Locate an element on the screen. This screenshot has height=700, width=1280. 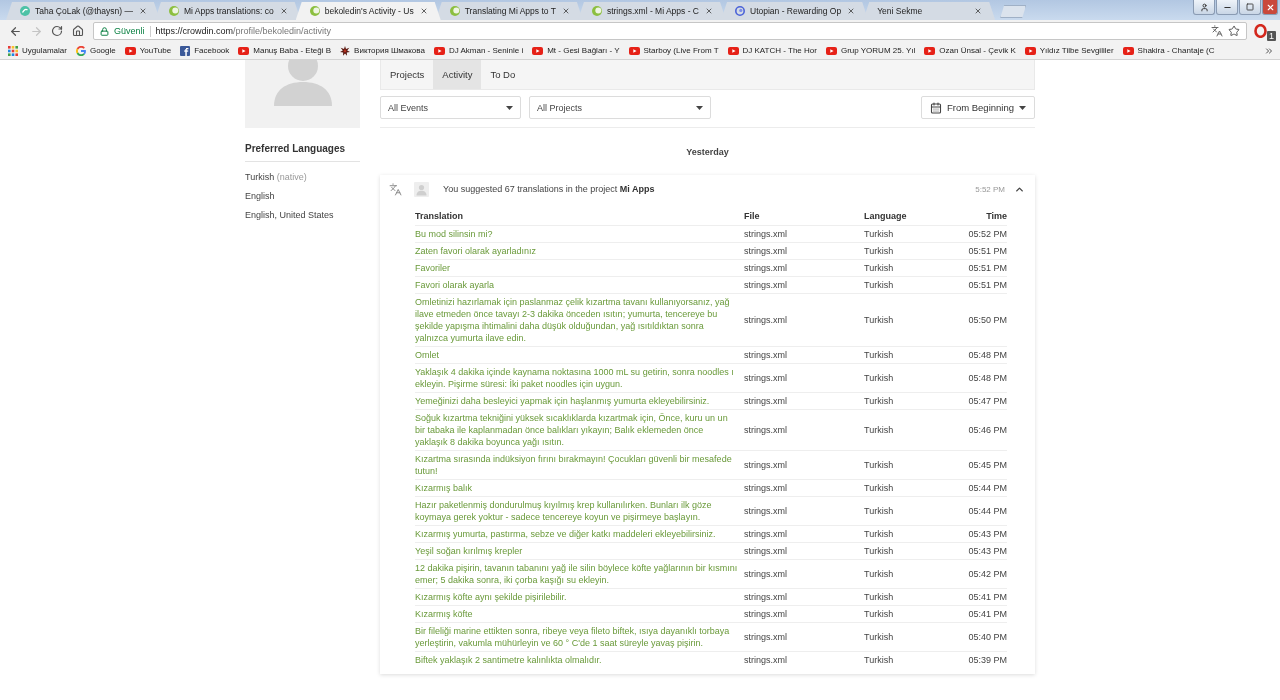
translation-link: Zaten favori olarak ayarladınız is located at coordinates (579, 251).